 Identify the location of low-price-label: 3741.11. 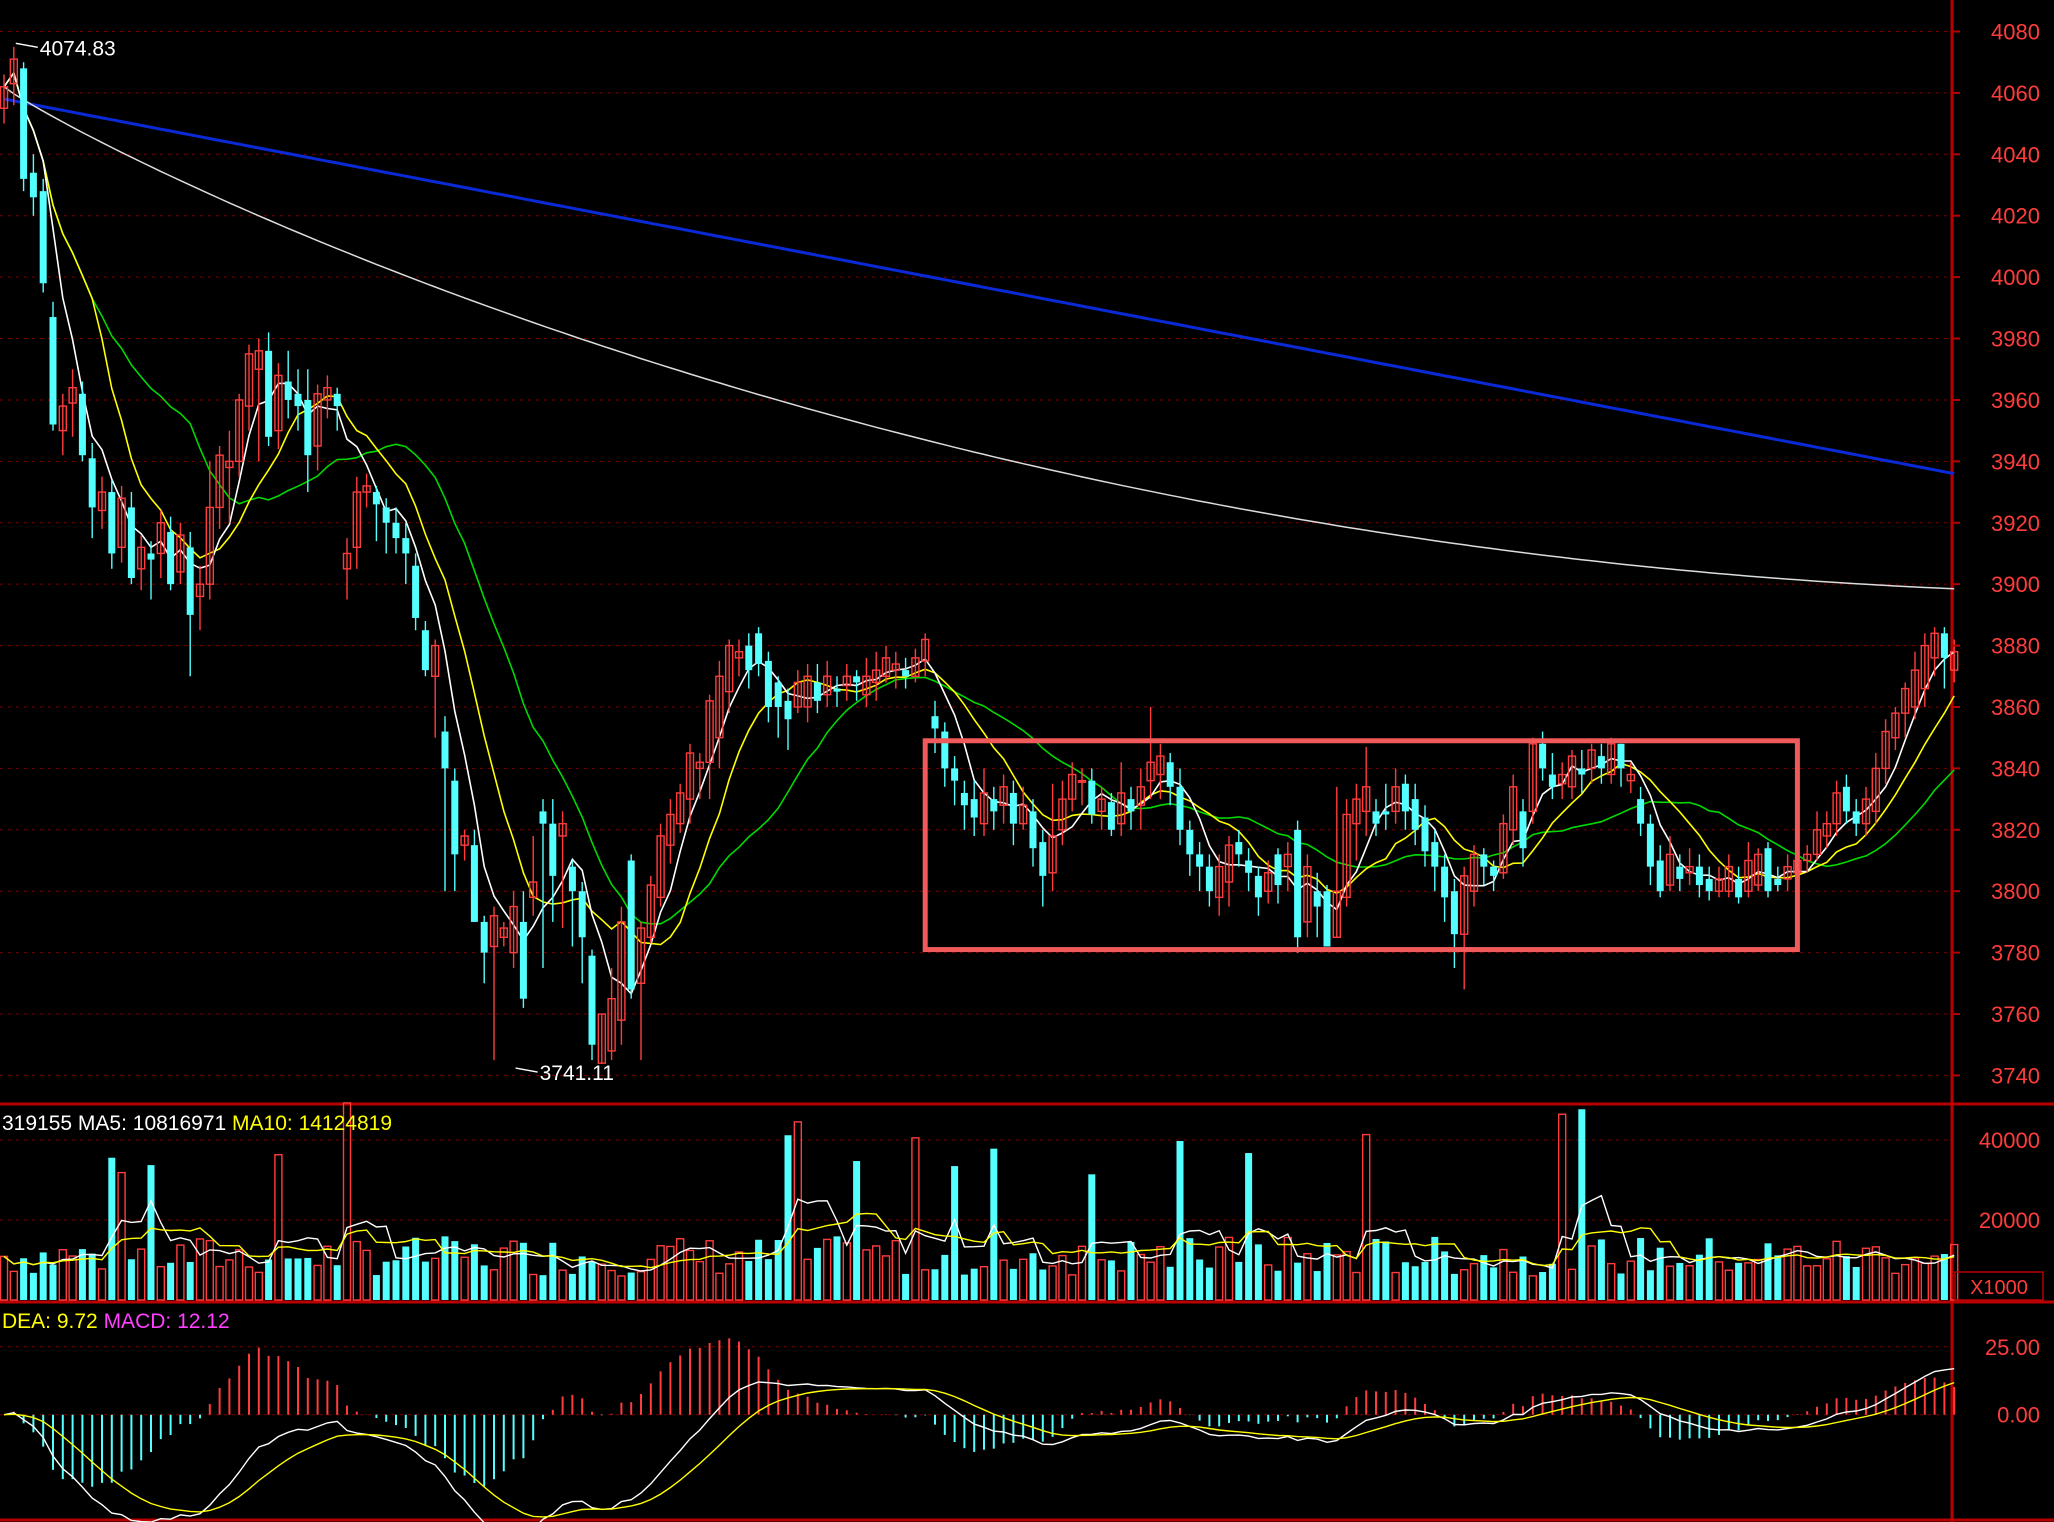
(577, 1073).